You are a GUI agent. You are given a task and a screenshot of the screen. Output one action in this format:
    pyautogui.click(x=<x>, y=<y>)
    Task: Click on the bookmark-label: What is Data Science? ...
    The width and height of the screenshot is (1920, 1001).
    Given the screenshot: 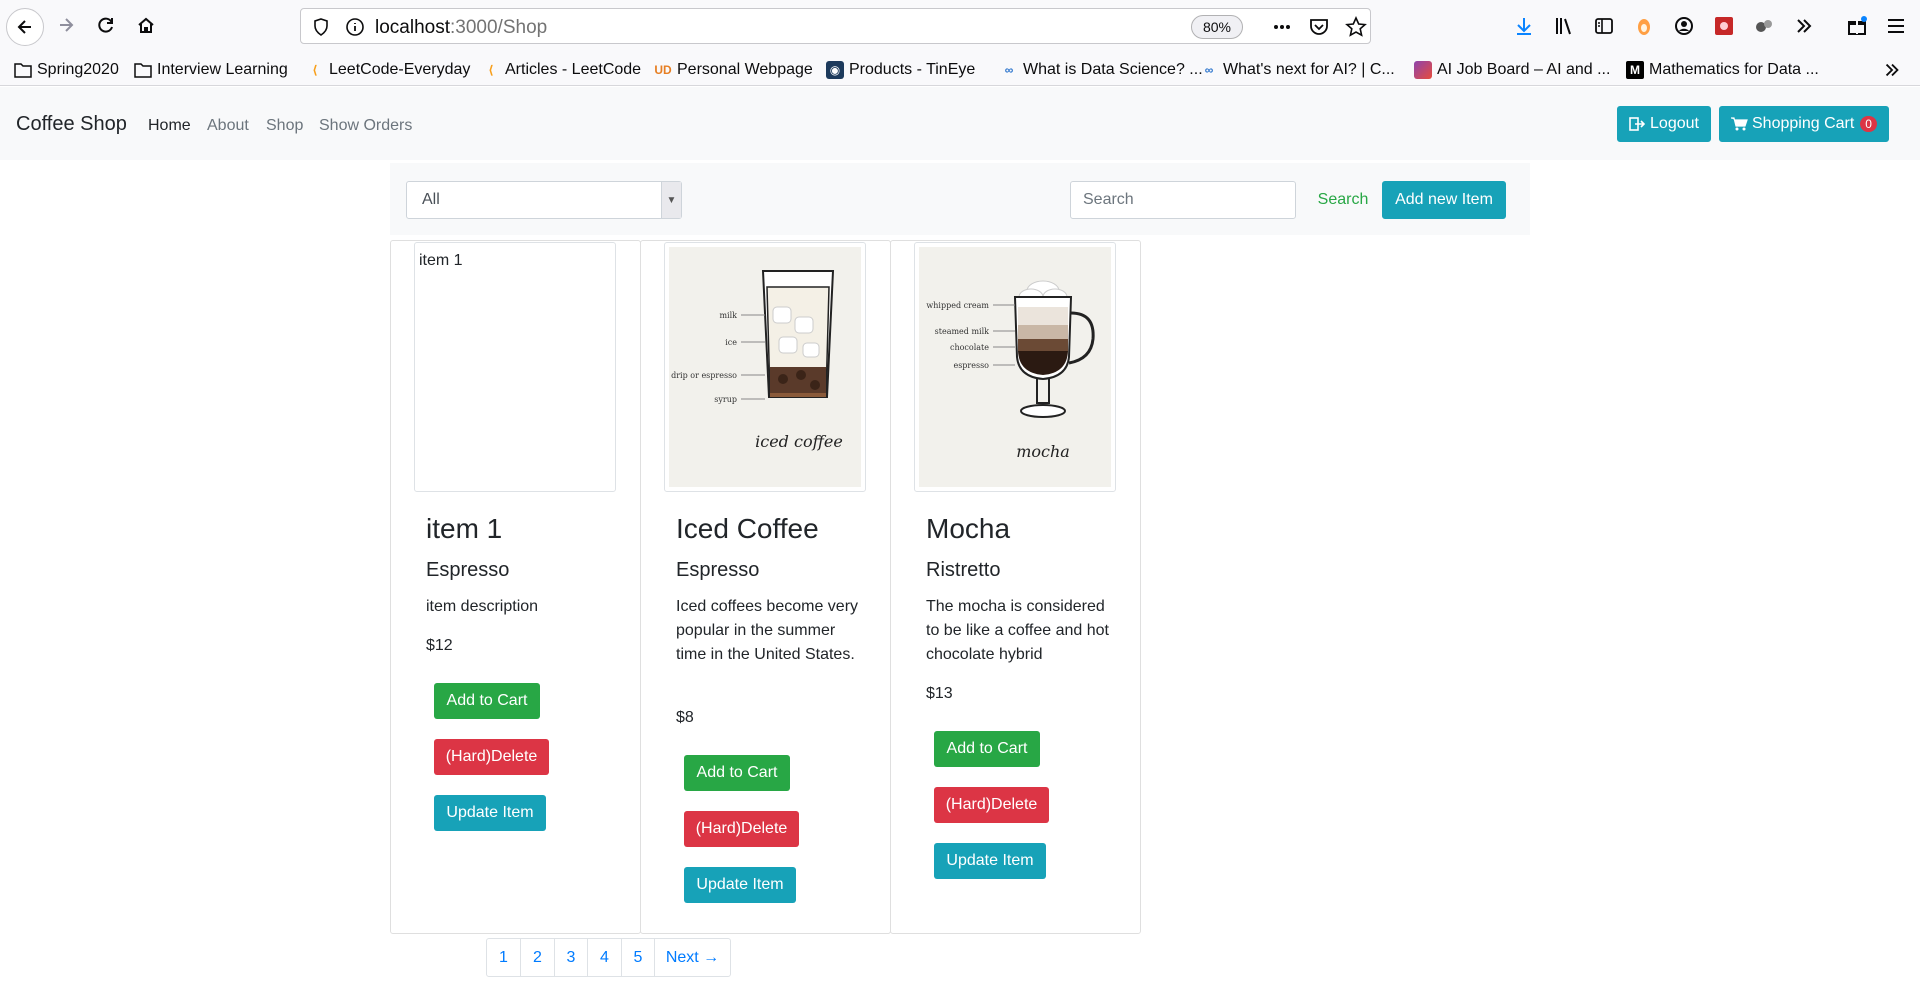 What is the action you would take?
    pyautogui.click(x=1113, y=69)
    